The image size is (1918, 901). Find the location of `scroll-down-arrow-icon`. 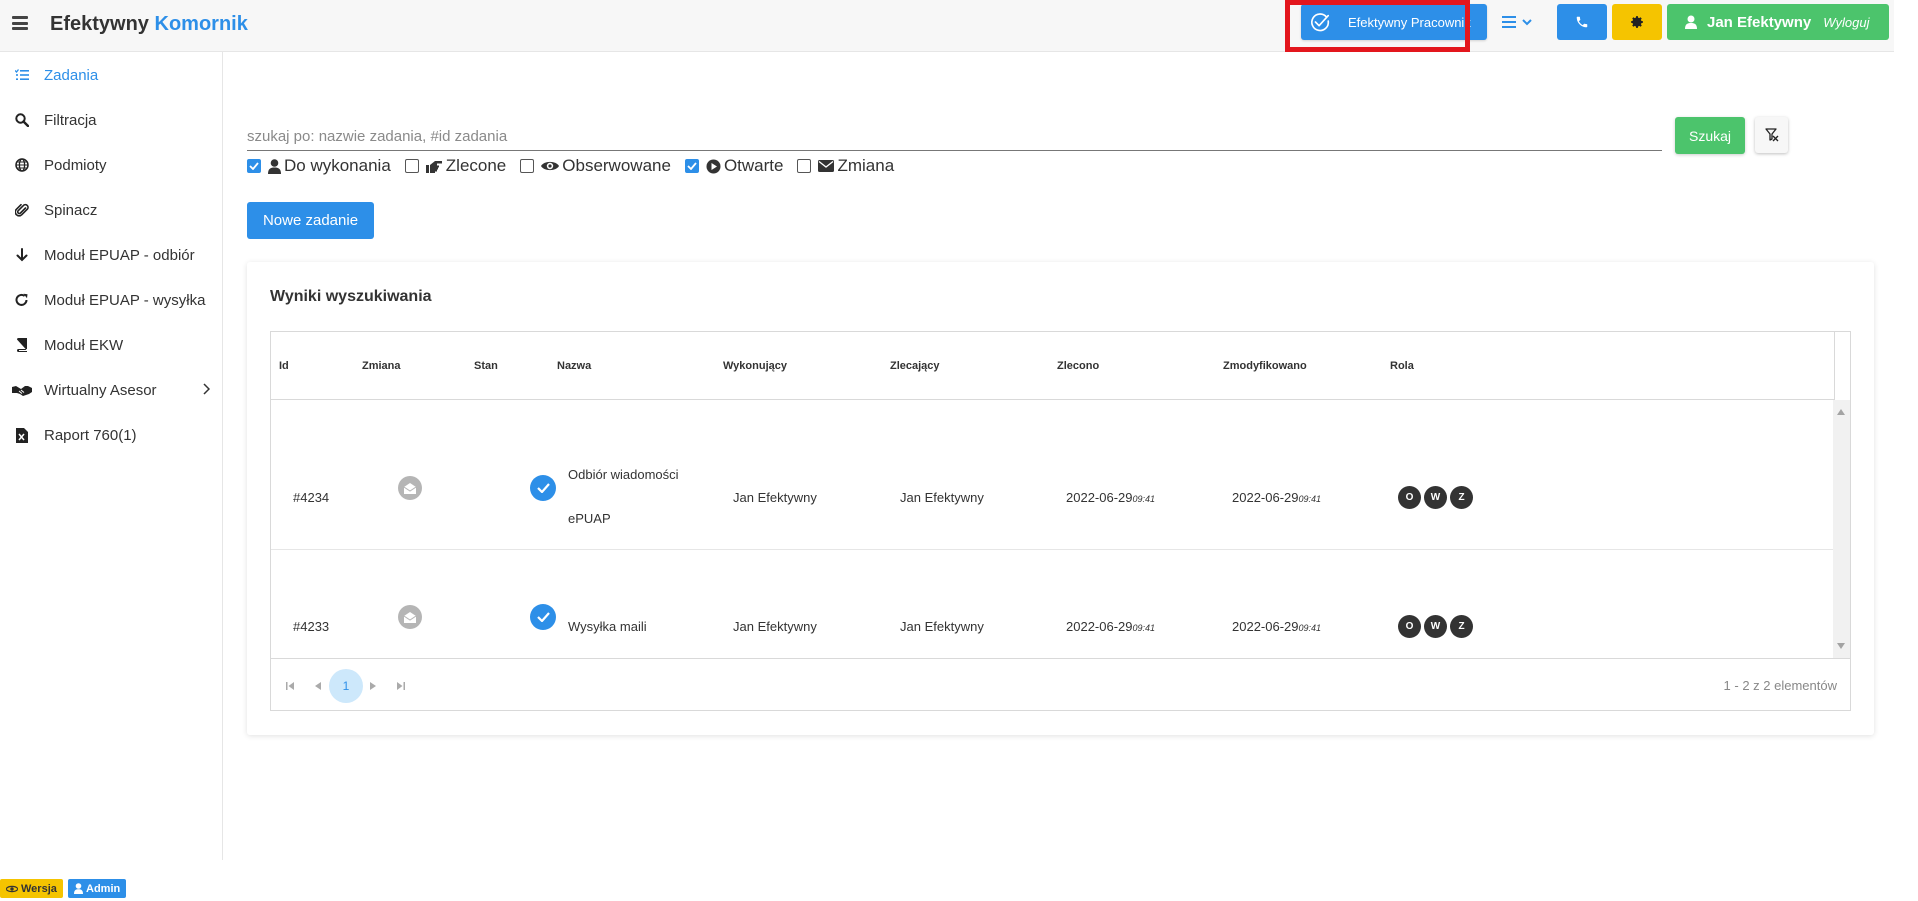

scroll-down-arrow-icon is located at coordinates (1841, 646).